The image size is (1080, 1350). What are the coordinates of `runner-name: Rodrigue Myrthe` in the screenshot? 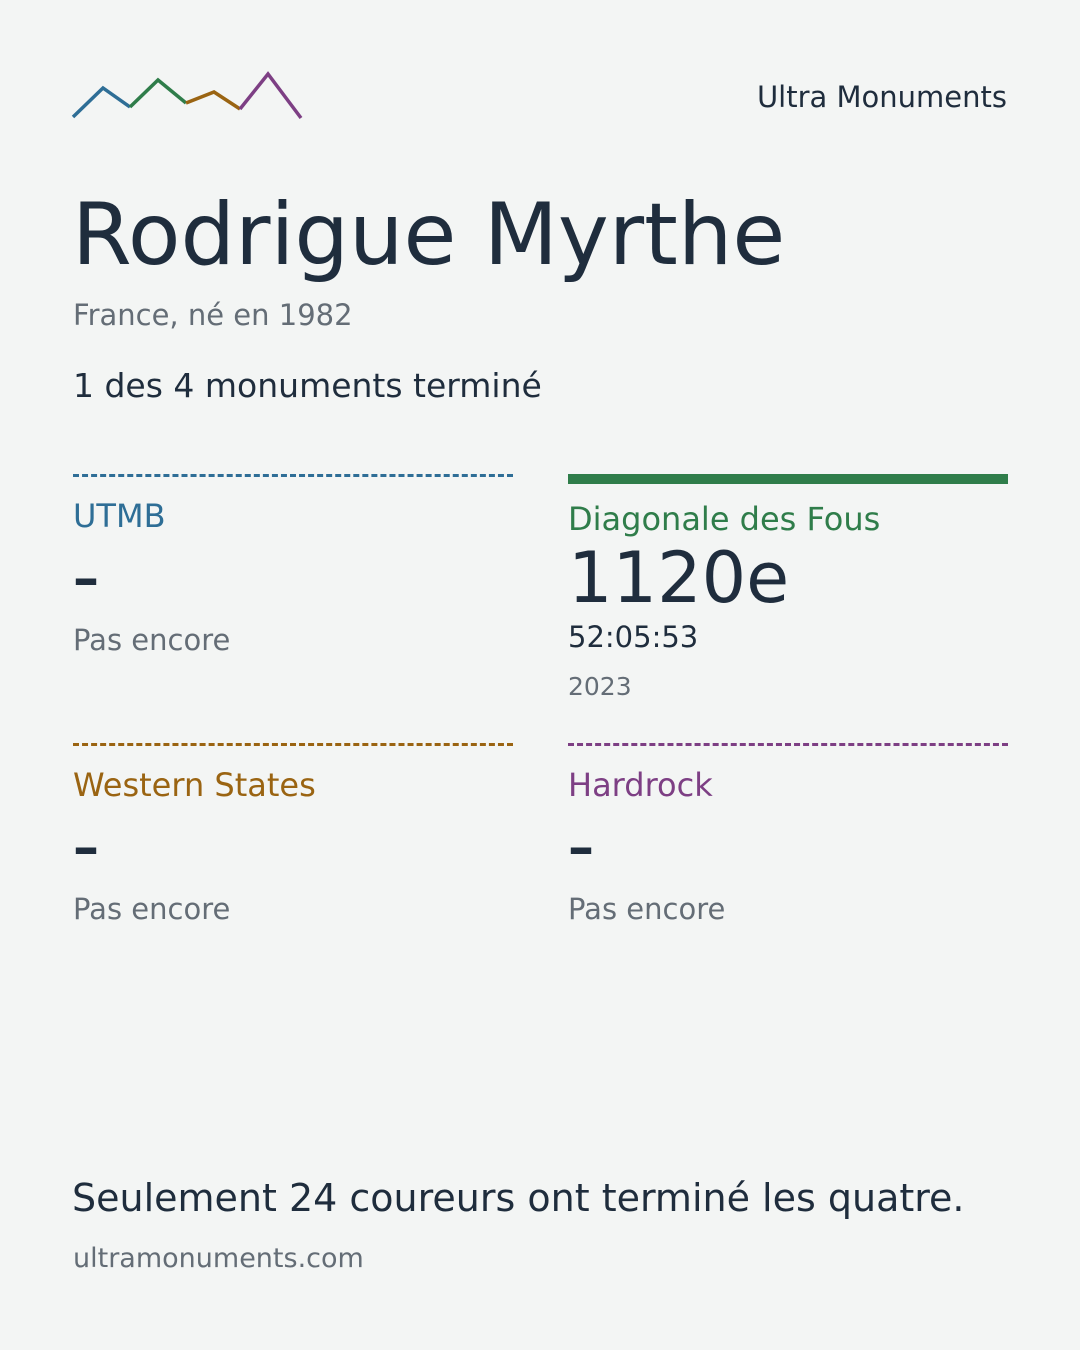 It's located at (429, 235).